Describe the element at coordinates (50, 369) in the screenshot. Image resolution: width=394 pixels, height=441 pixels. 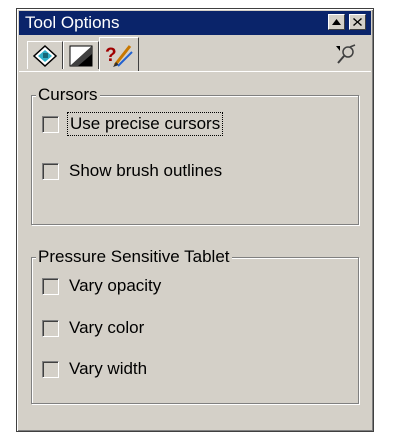
I see `vary-width-checkbox` at that location.